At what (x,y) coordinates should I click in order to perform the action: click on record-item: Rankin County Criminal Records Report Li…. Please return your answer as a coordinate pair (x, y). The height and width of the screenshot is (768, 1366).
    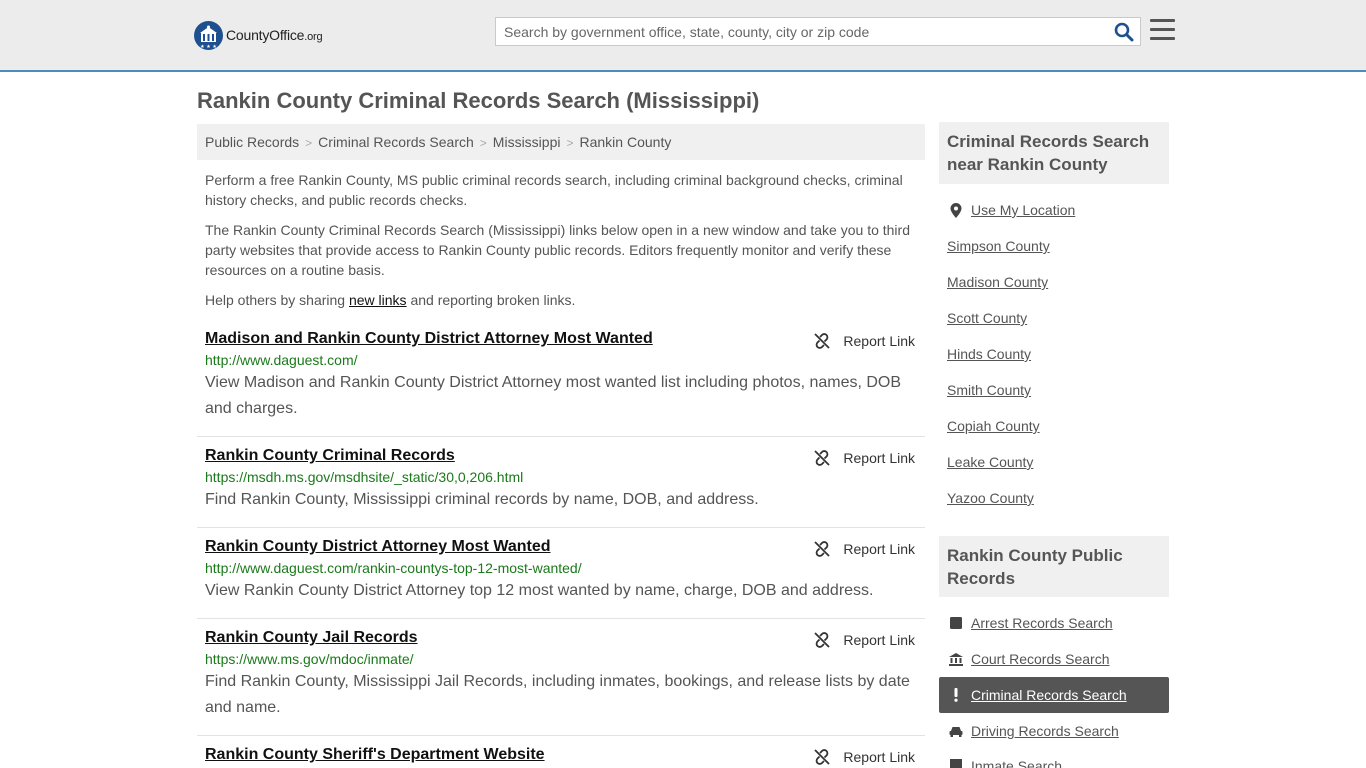
    Looking at the image, I should click on (561, 487).